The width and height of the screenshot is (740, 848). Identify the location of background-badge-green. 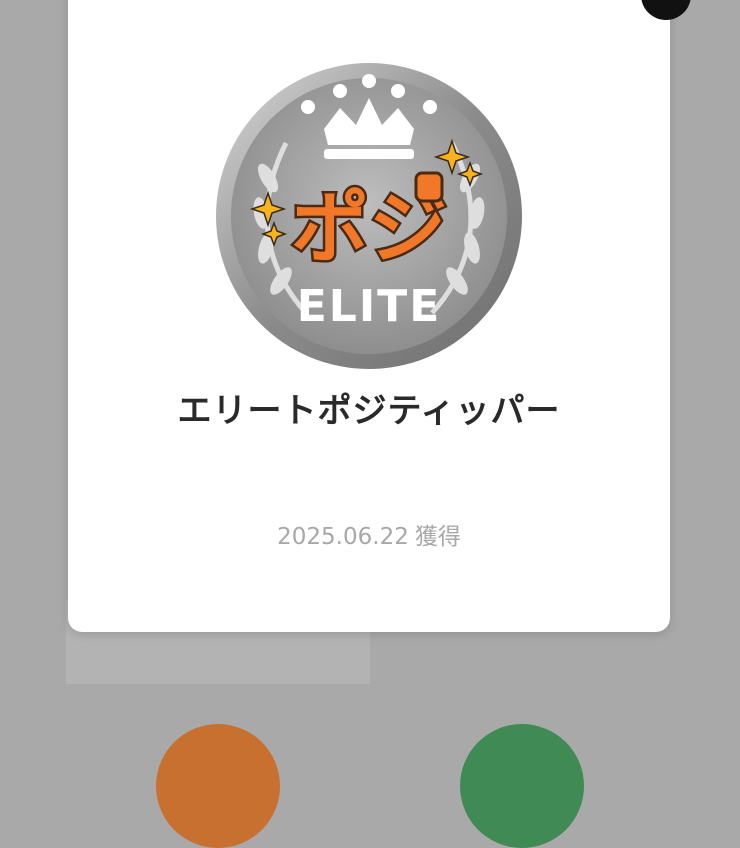
(522, 786).